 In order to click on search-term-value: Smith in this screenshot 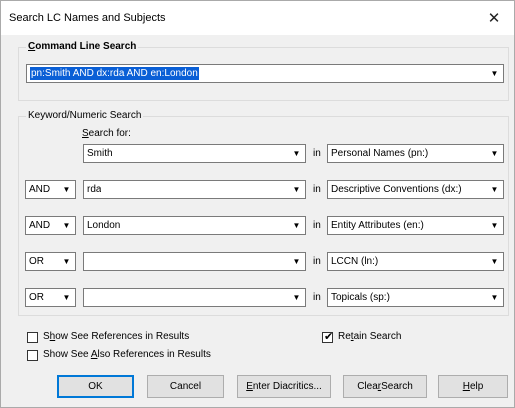, I will do `click(100, 153)`.